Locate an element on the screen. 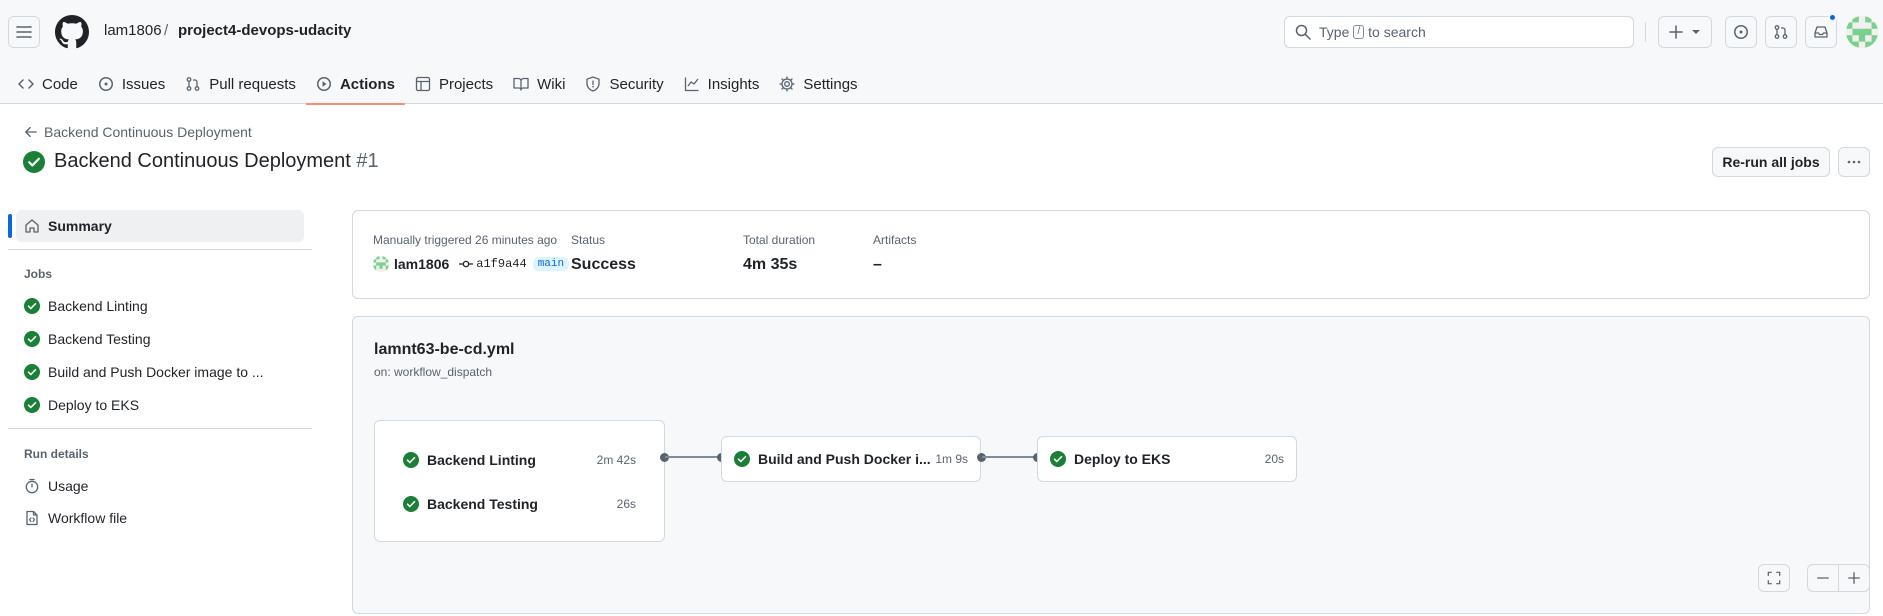 The width and height of the screenshot is (1883, 616). kebab-horizontal-icon is located at coordinates (1854, 162).